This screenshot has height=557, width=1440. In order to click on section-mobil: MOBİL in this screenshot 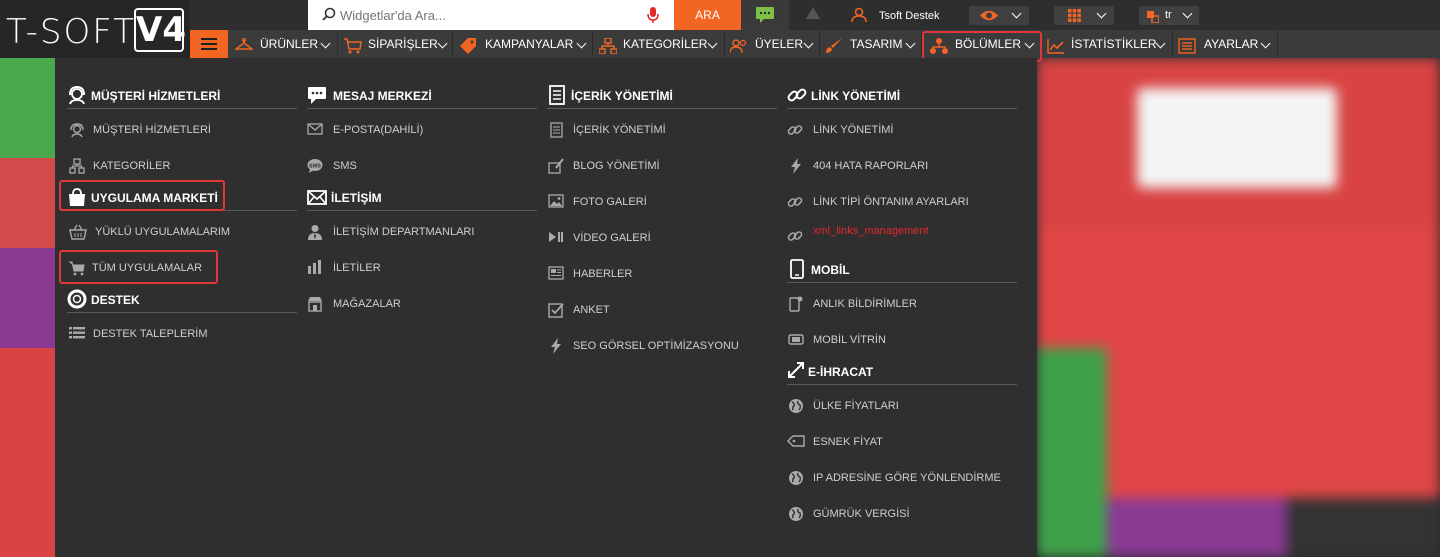, I will do `click(902, 270)`.